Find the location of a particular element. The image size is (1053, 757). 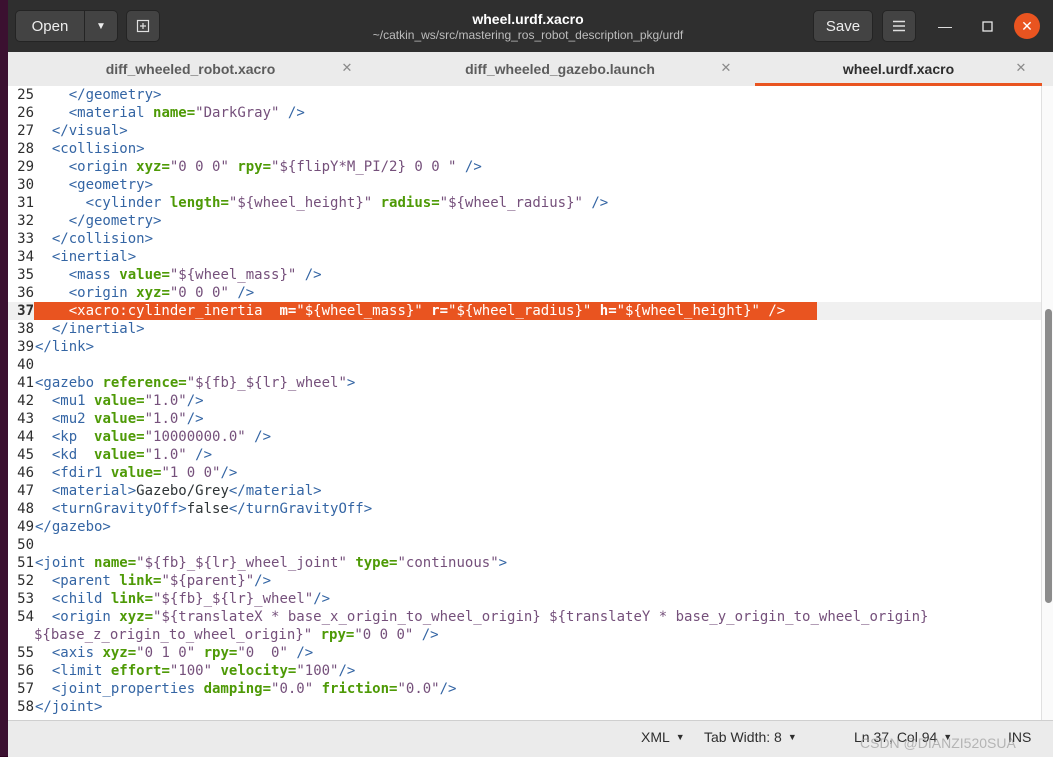

code-line: </joint> is located at coordinates (68, 707).